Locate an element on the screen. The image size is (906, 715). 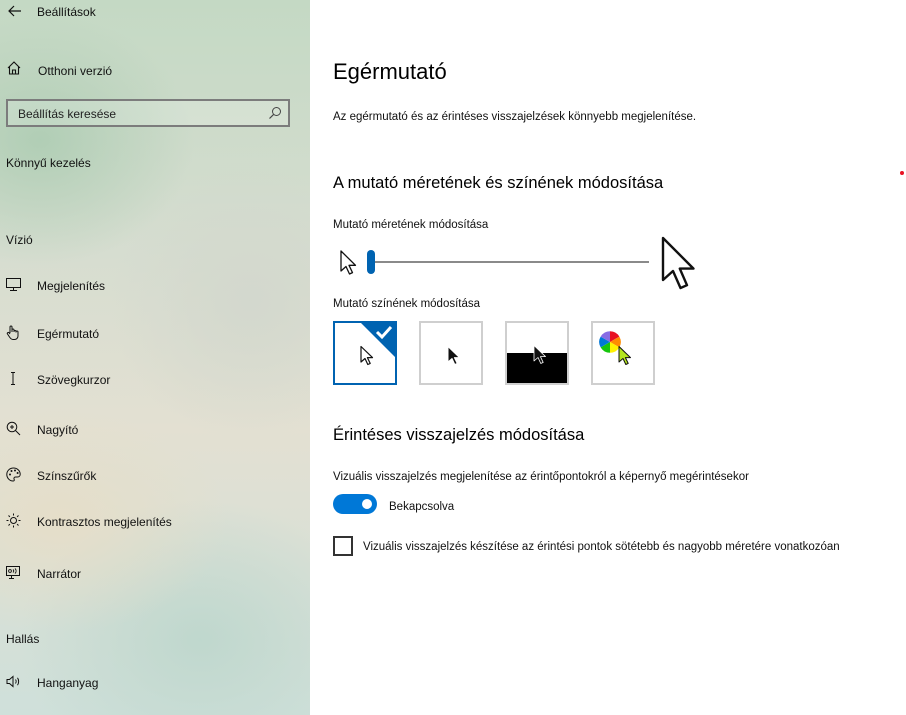
page-title: Egérmutató is located at coordinates (390, 71).